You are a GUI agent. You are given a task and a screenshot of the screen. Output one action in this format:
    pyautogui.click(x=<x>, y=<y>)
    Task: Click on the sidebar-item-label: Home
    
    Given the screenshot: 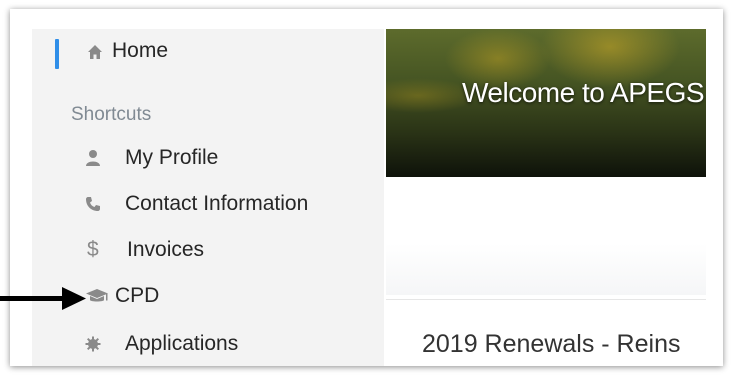 What is the action you would take?
    pyautogui.click(x=140, y=50)
    